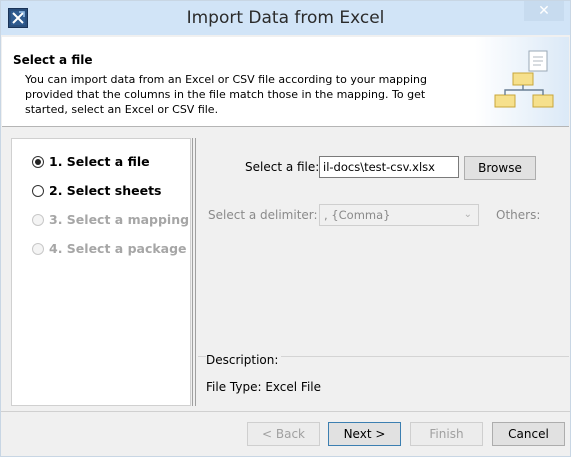 The width and height of the screenshot is (571, 457). What do you see at coordinates (364, 434) in the screenshot?
I see `next-button: Next >` at bounding box center [364, 434].